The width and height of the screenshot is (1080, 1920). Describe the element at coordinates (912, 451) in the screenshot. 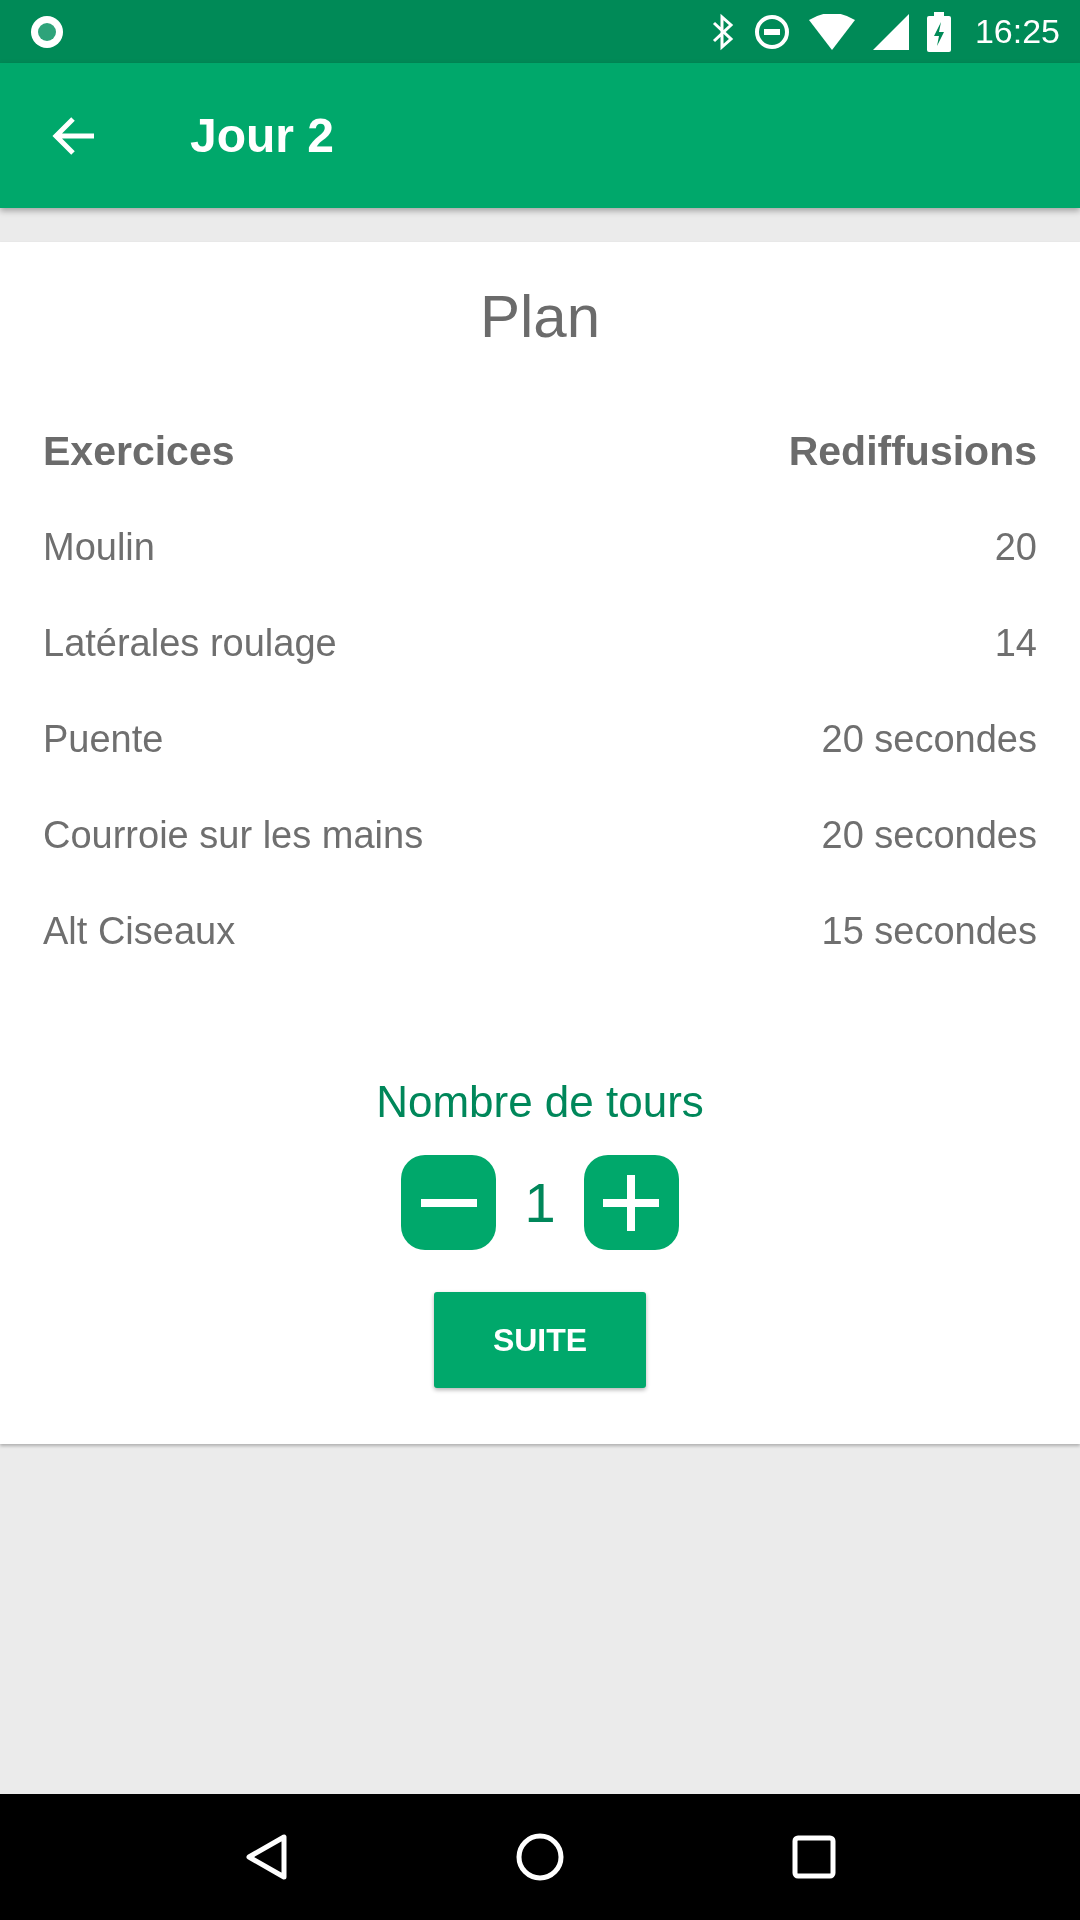

I see `column-header: Rediffusions` at that location.